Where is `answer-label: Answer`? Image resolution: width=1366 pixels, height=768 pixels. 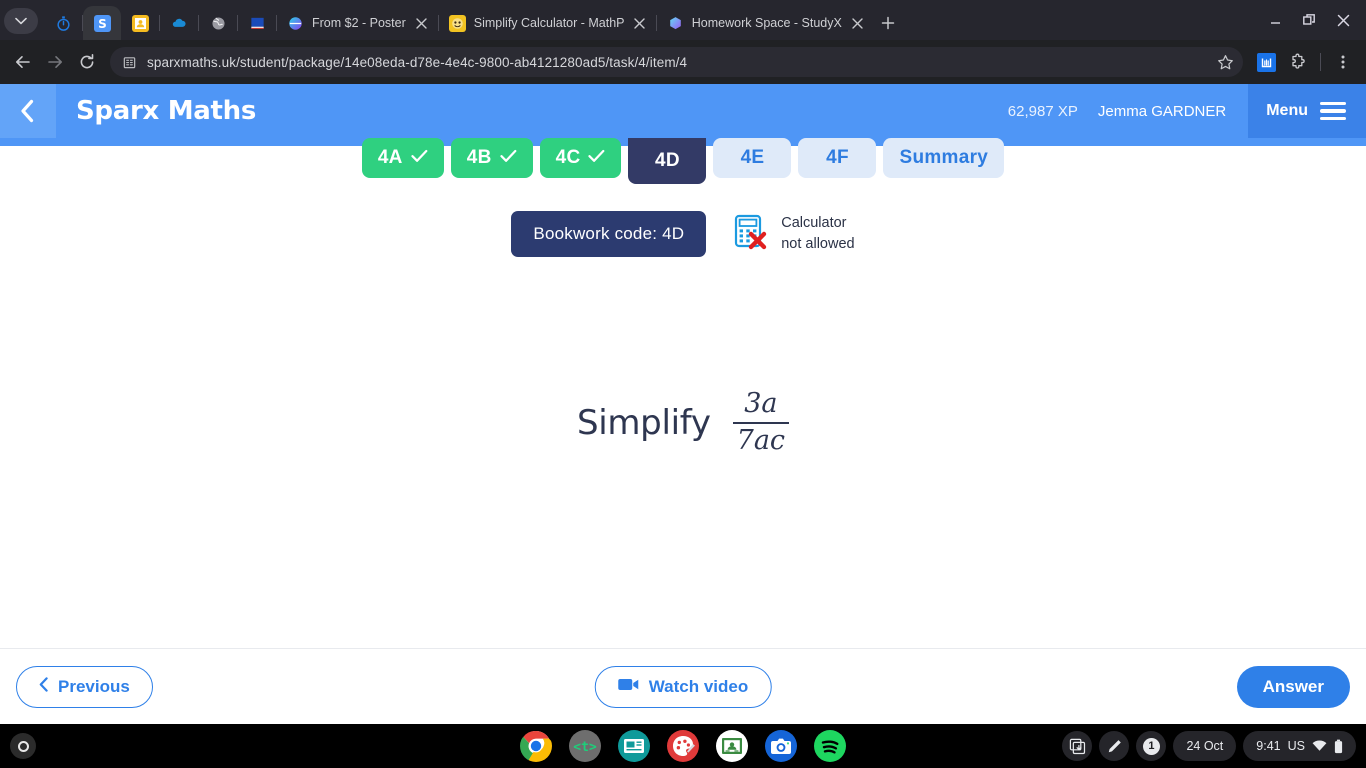 answer-label: Answer is located at coordinates (1293, 686).